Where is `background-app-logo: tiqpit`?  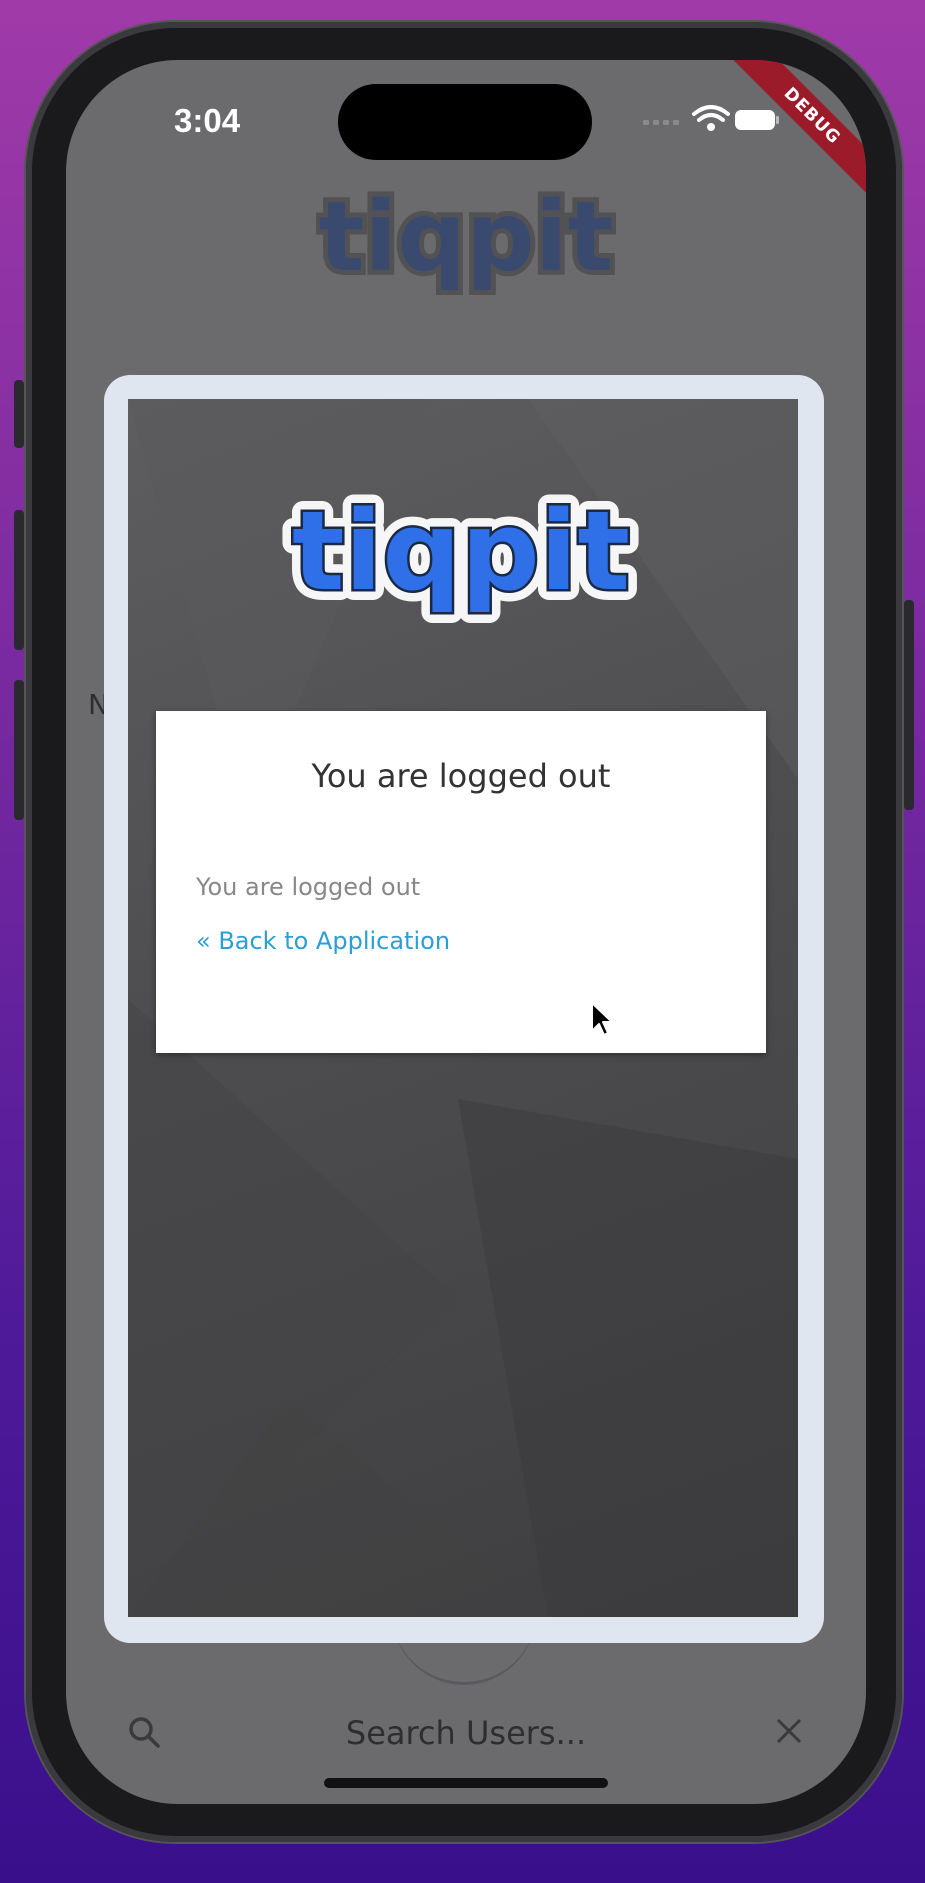 background-app-logo: tiqpit is located at coordinates (466, 237).